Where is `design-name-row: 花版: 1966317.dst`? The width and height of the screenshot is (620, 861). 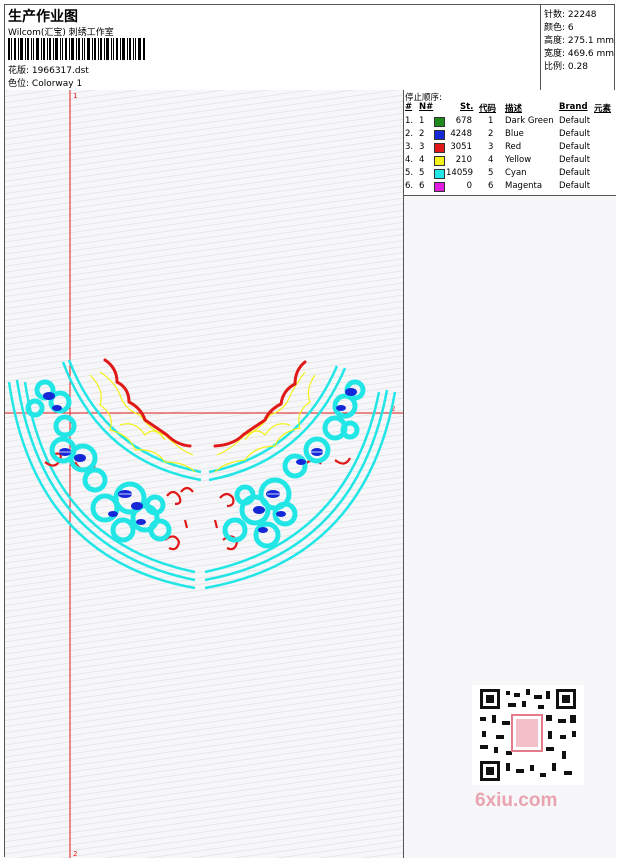 design-name-row: 花版: 1966317.dst is located at coordinates (48, 69).